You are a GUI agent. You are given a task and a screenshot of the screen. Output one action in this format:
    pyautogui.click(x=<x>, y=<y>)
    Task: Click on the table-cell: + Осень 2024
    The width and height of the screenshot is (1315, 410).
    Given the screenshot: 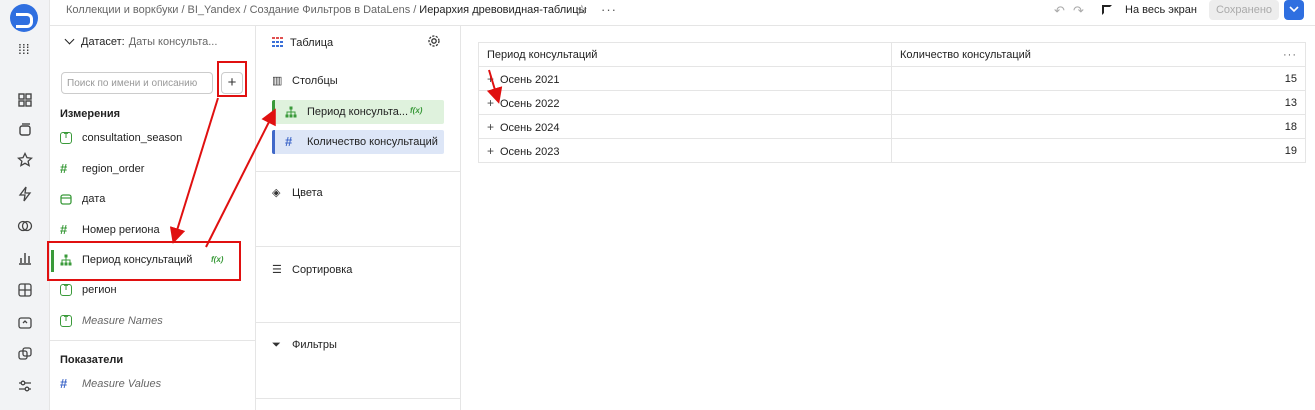 What is the action you would take?
    pyautogui.click(x=685, y=126)
    